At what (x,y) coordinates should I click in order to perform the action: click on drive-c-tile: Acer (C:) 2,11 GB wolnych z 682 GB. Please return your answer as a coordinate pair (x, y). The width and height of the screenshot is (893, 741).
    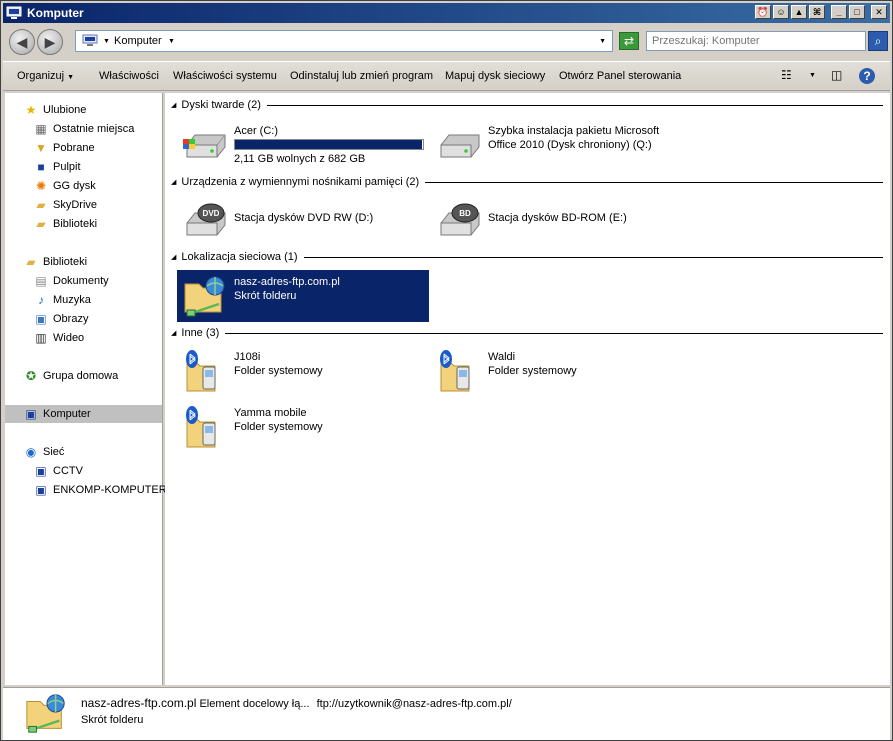
    Looking at the image, I should click on (302, 145).